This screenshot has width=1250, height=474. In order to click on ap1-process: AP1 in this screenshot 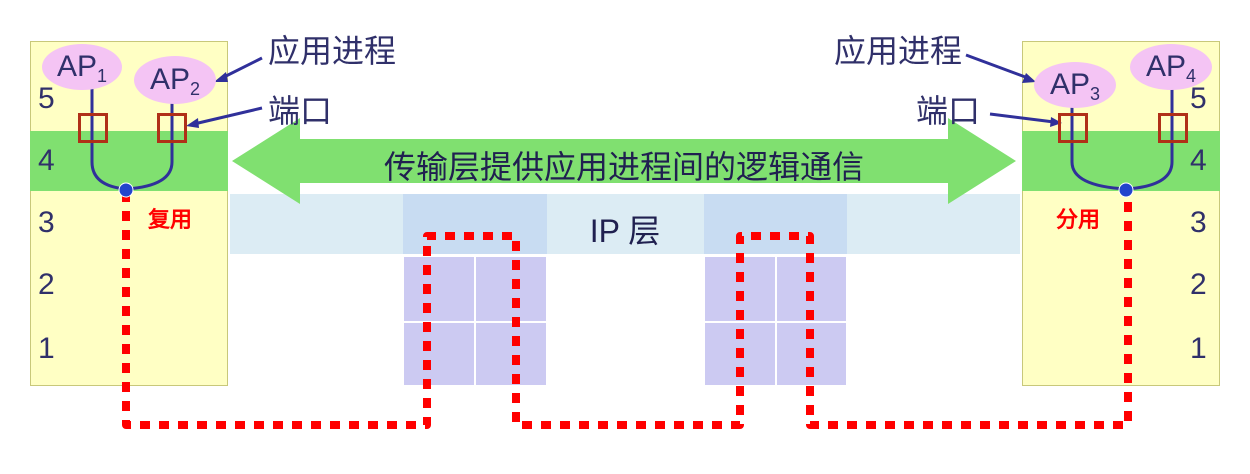, I will do `click(82, 67)`.